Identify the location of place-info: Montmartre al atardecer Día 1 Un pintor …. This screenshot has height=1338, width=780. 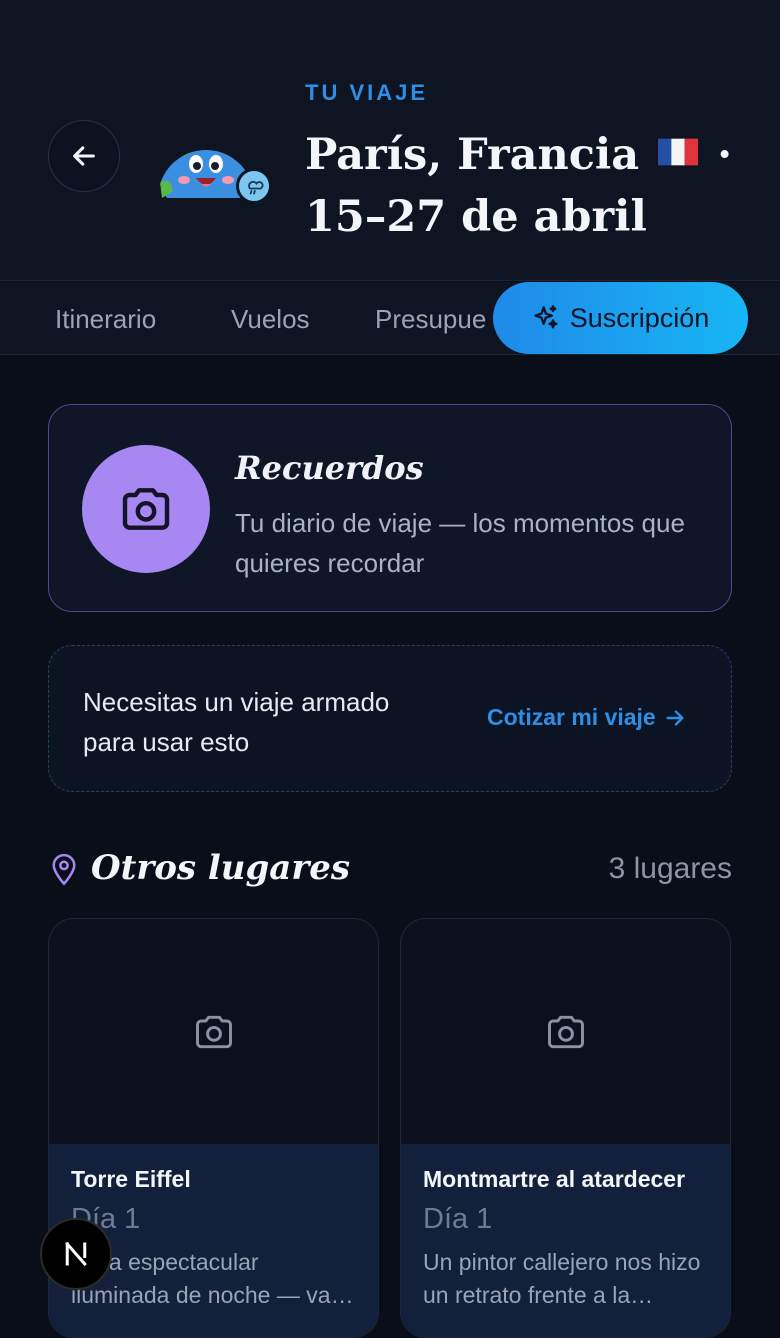
(565, 1240).